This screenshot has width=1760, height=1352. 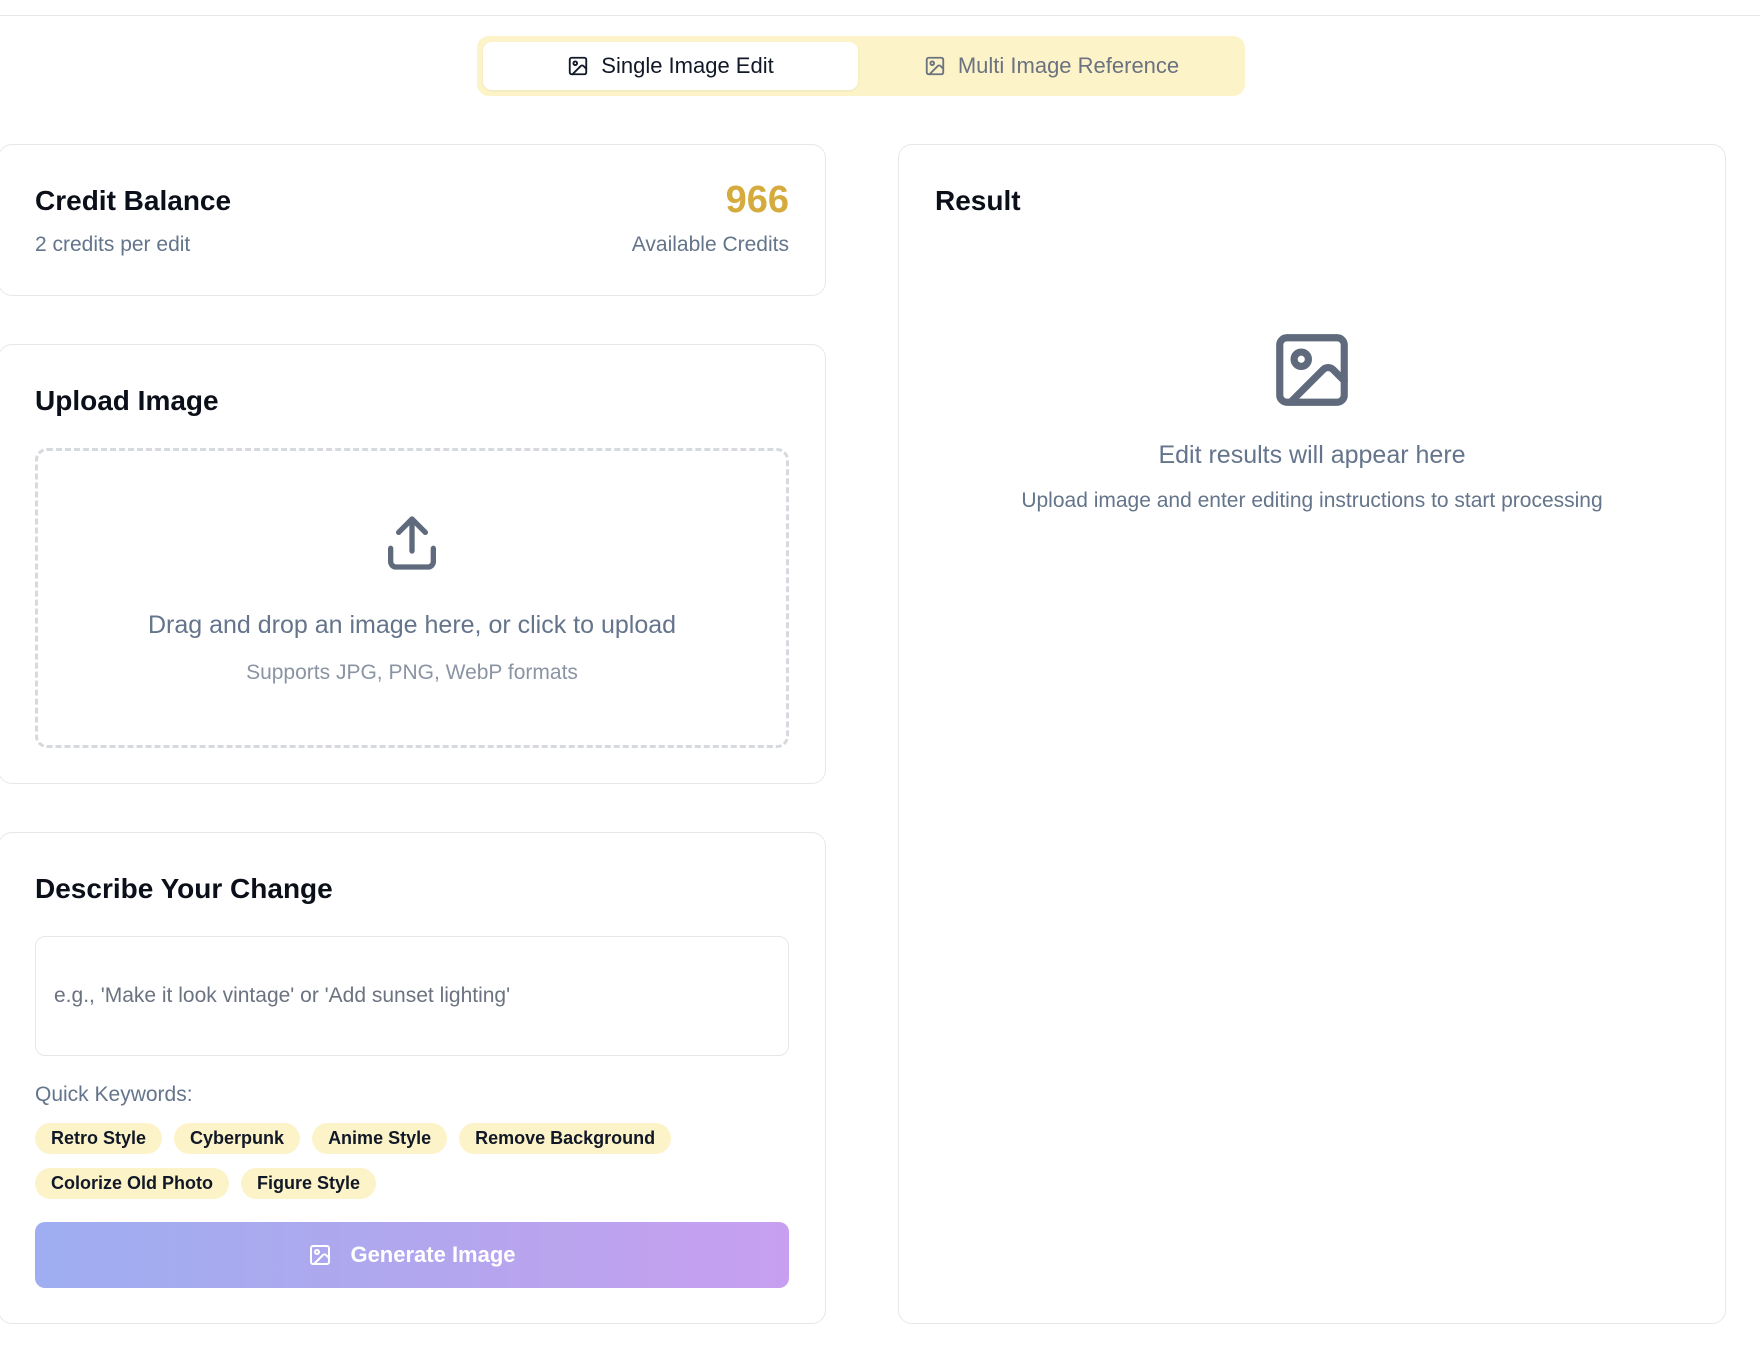 What do you see at coordinates (433, 1254) in the screenshot?
I see `generate-image-label: Generate Image` at bounding box center [433, 1254].